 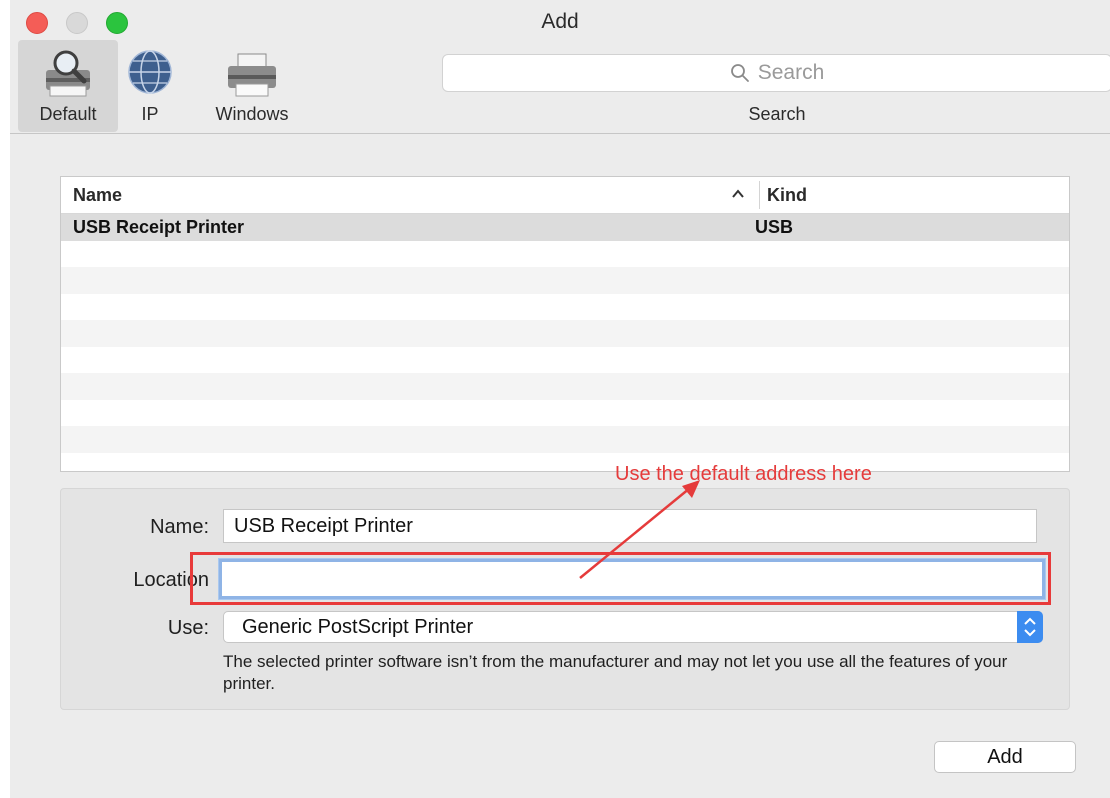 What do you see at coordinates (1030, 627) in the screenshot?
I see `popup-arrows-icon` at bounding box center [1030, 627].